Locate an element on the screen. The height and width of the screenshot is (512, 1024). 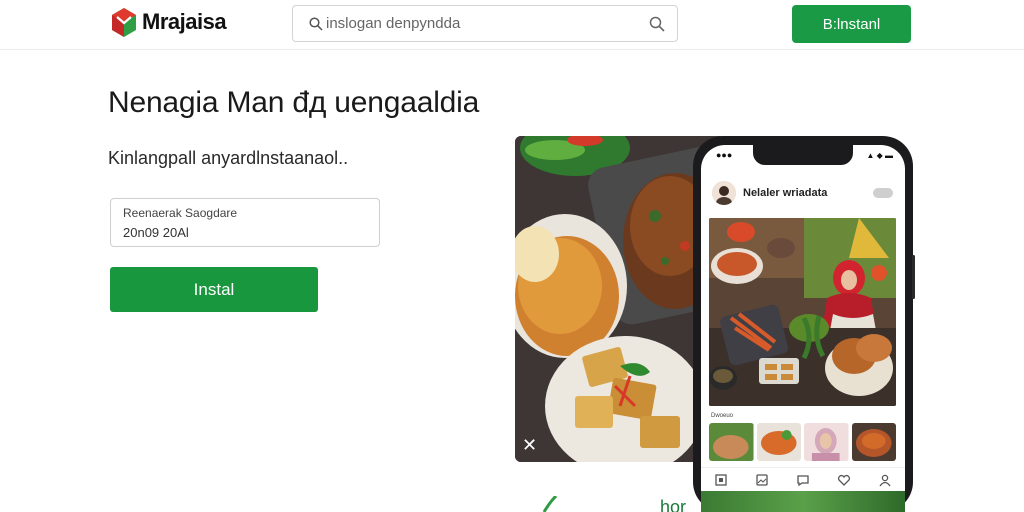
logo-icon is located at coordinates (124, 22).